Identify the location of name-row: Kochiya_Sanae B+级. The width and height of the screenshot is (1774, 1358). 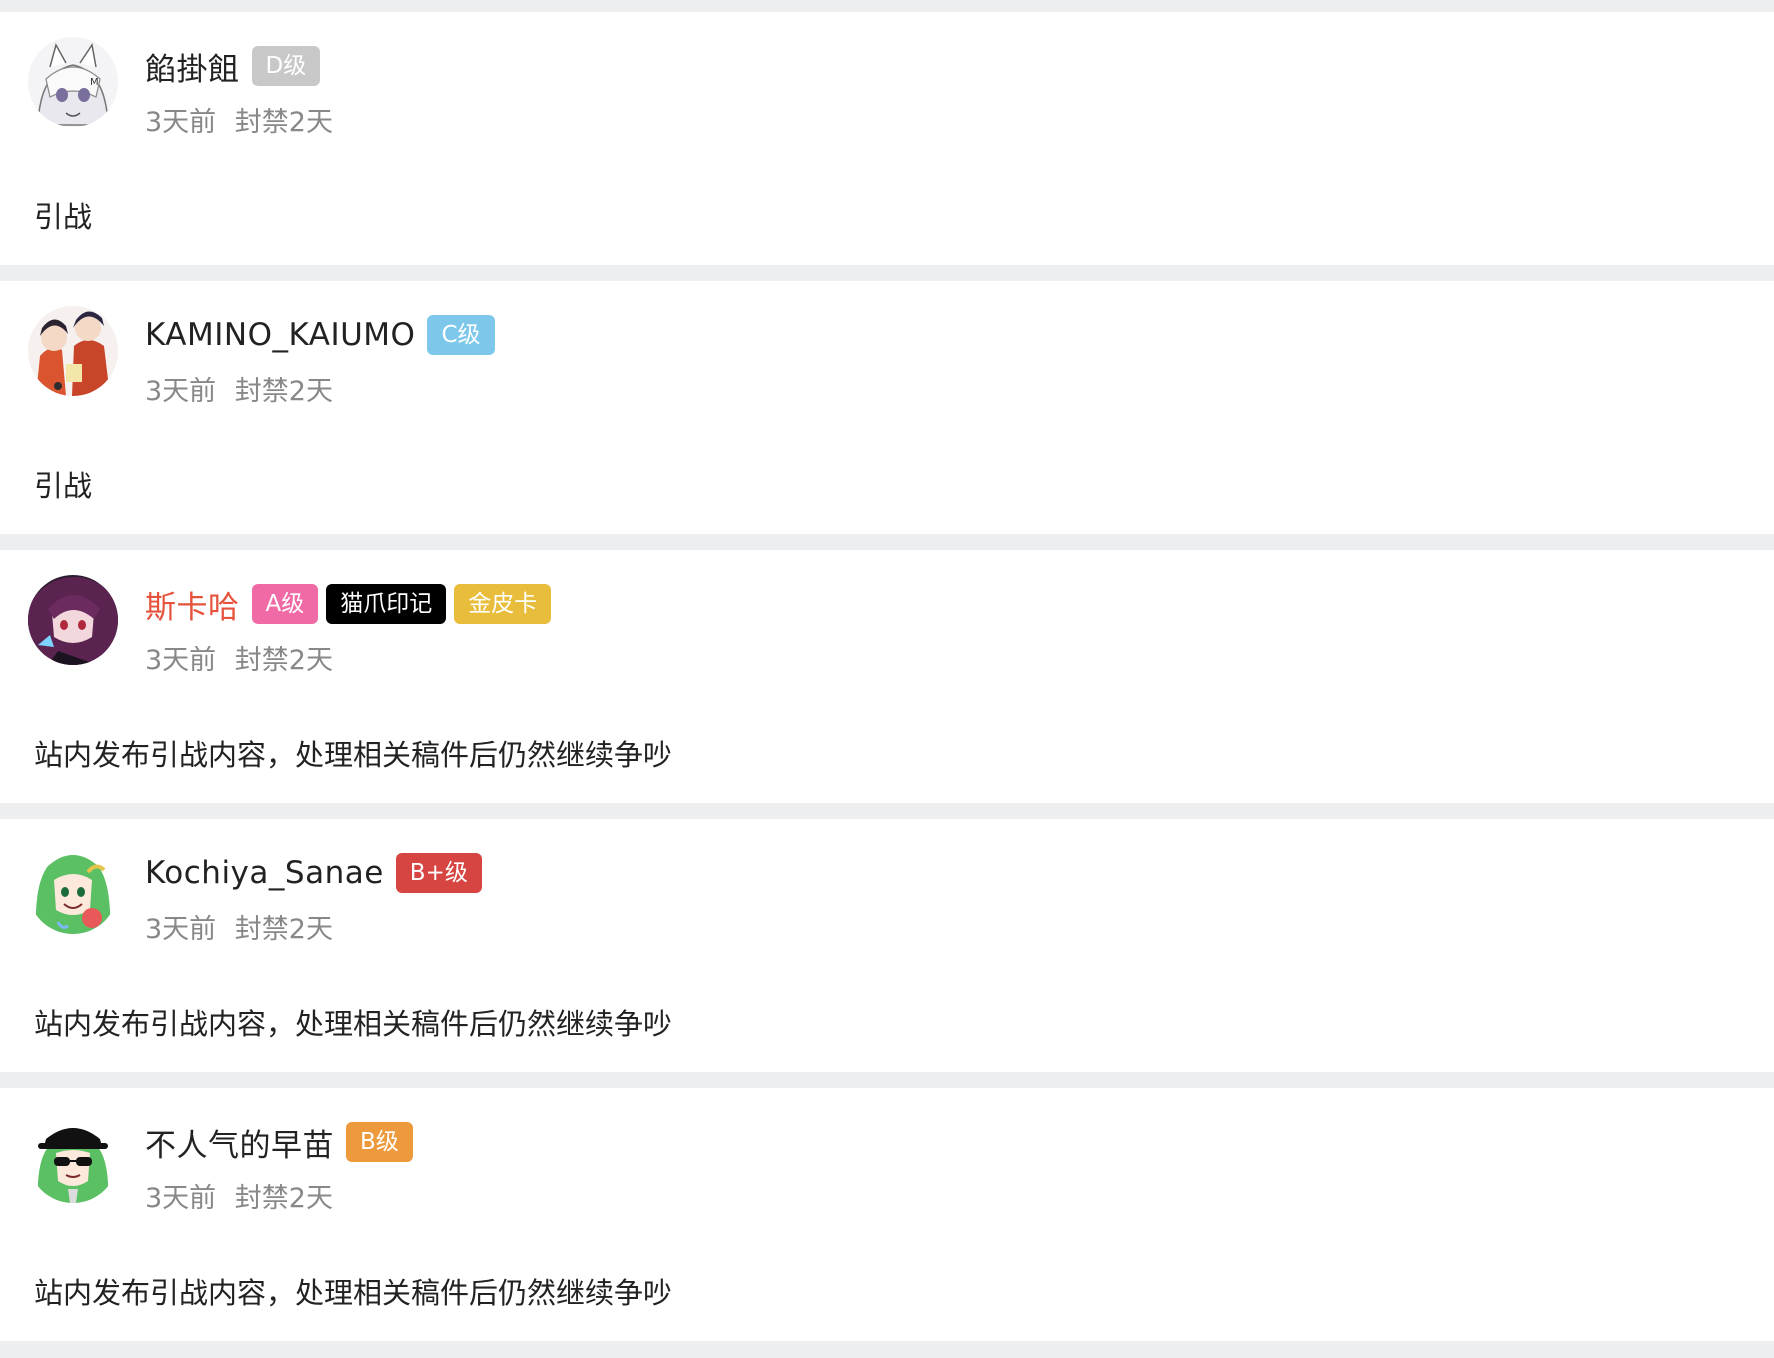
(317, 873).